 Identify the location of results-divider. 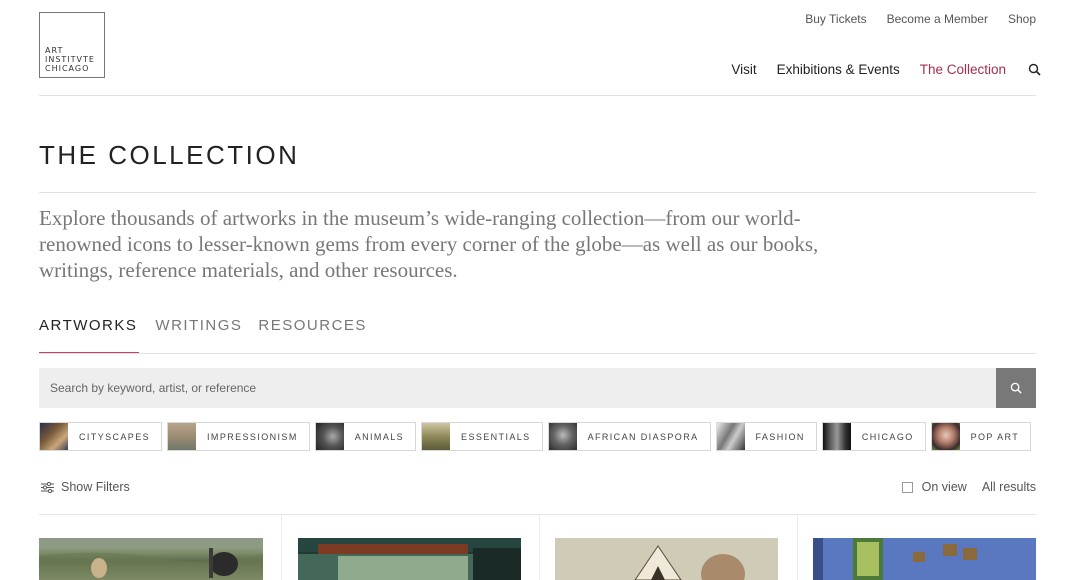
(537, 514).